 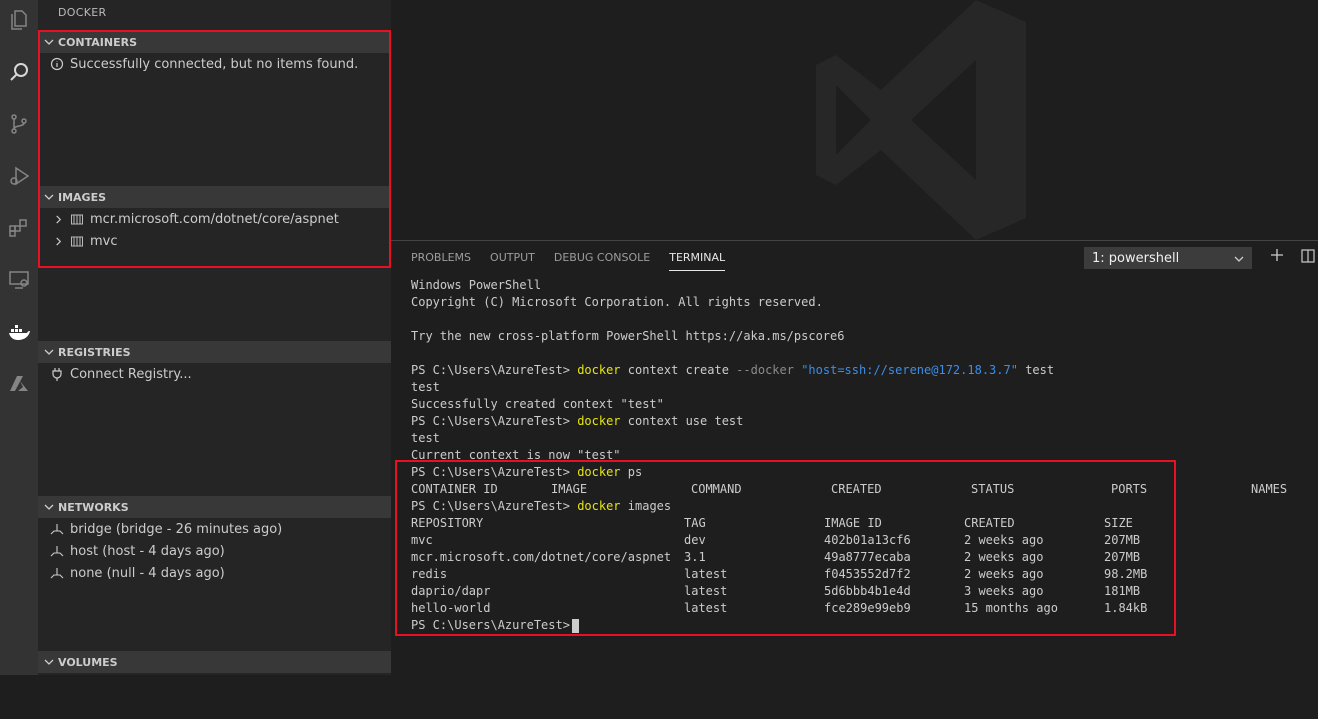 I want to click on command-args: context use test, so click(x=685, y=421).